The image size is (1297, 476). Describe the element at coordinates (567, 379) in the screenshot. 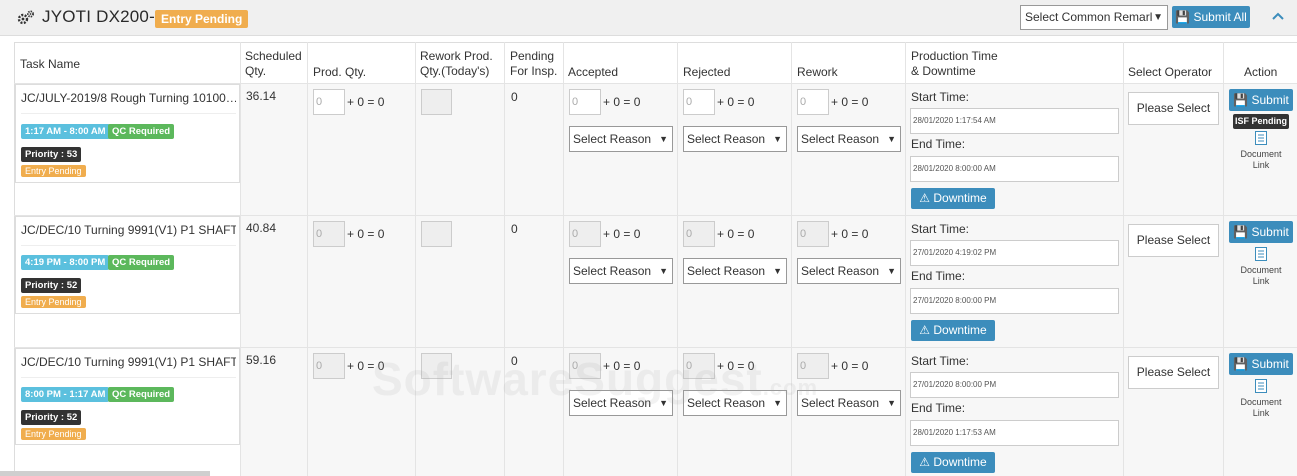

I see `watermark-main: SoftwareSuggest` at that location.